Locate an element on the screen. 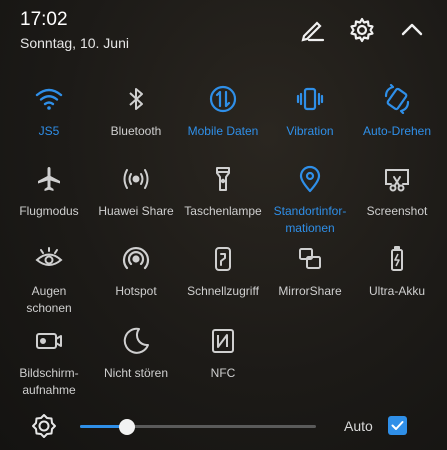 The image size is (447, 450). tile-nfc: NFC is located at coordinates (223, 354).